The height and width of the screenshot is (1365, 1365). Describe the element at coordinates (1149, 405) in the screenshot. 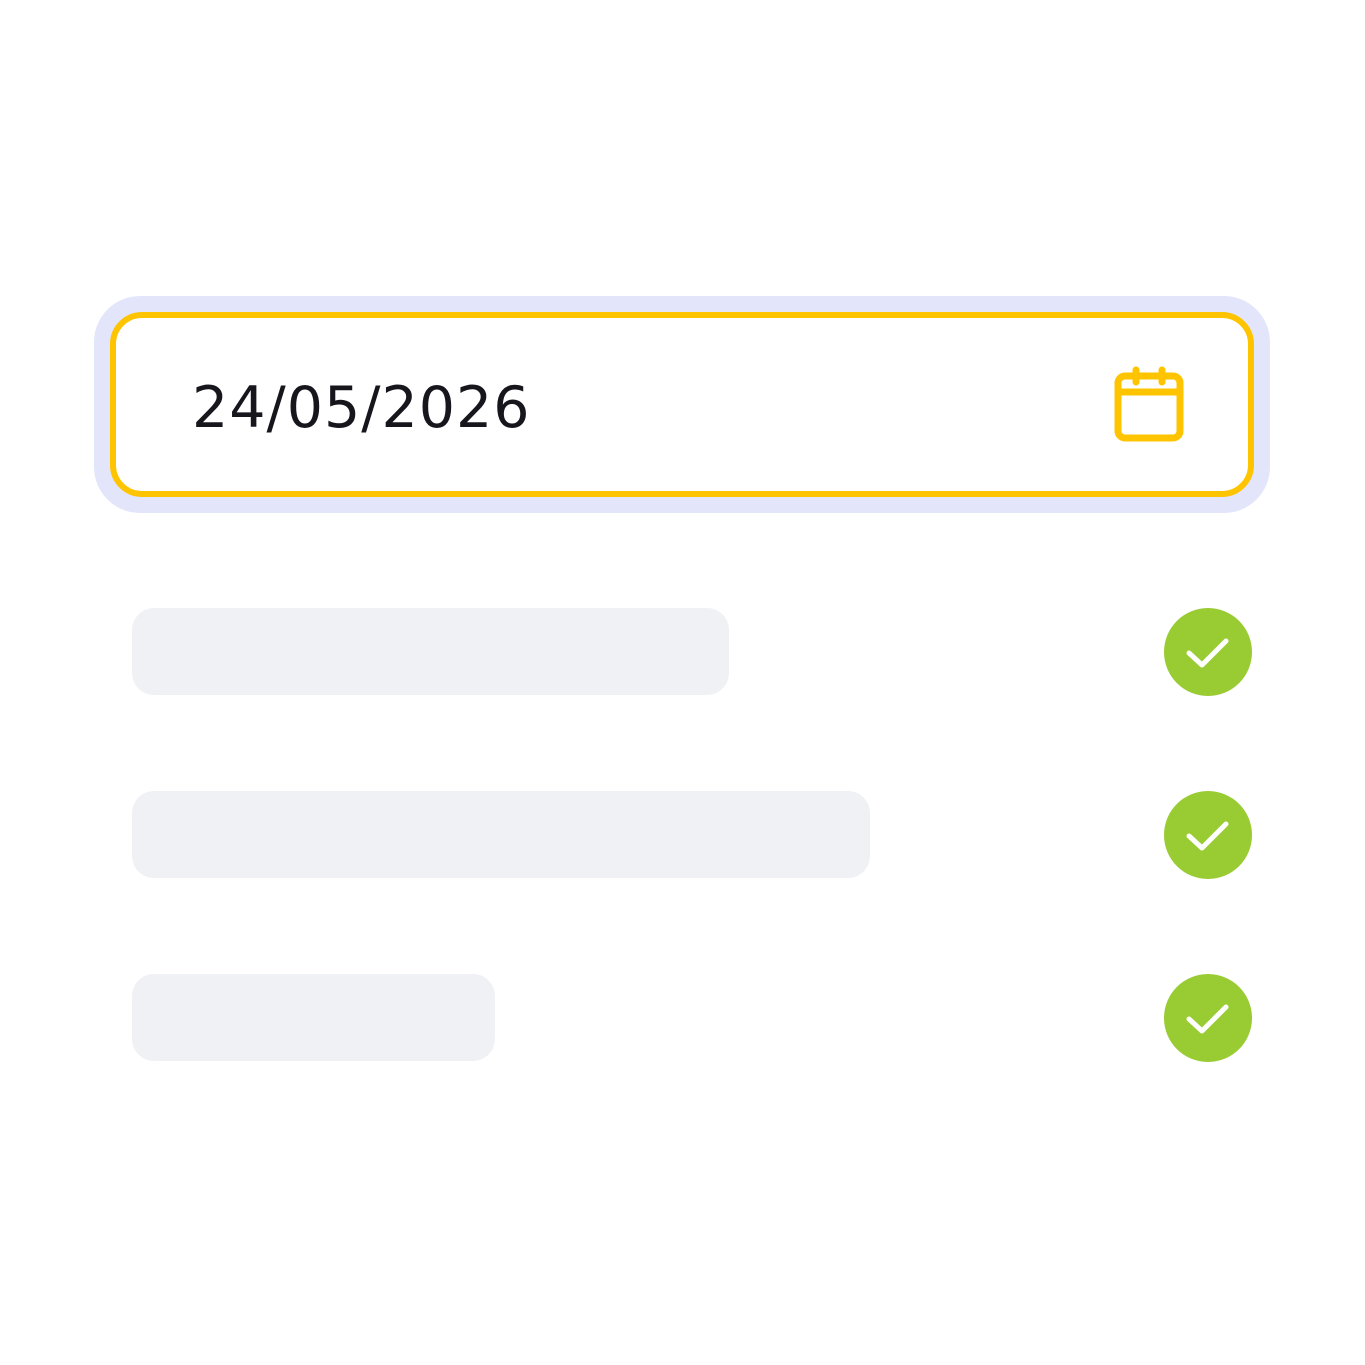

I see `calendar-icon` at that location.